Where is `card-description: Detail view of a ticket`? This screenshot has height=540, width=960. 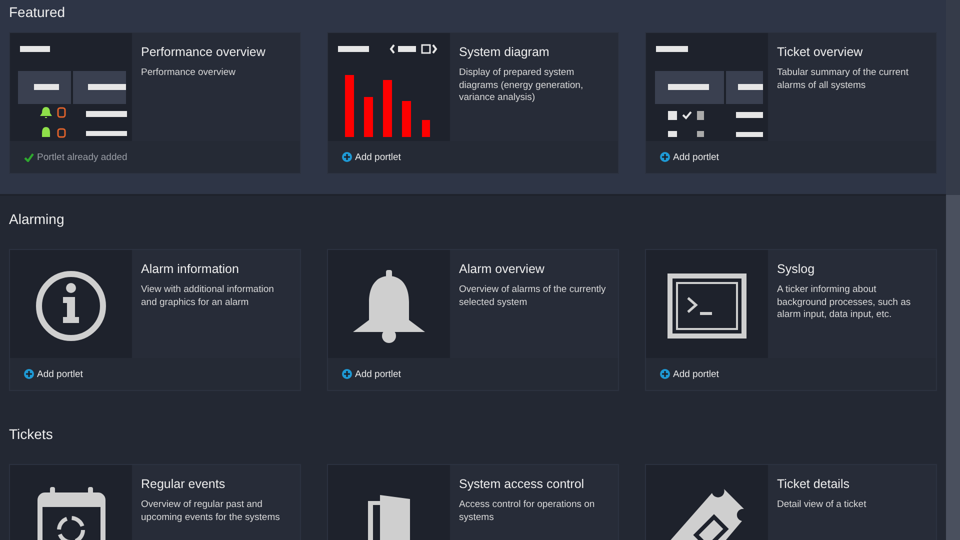
card-description: Detail view of a ticket is located at coordinates (821, 505).